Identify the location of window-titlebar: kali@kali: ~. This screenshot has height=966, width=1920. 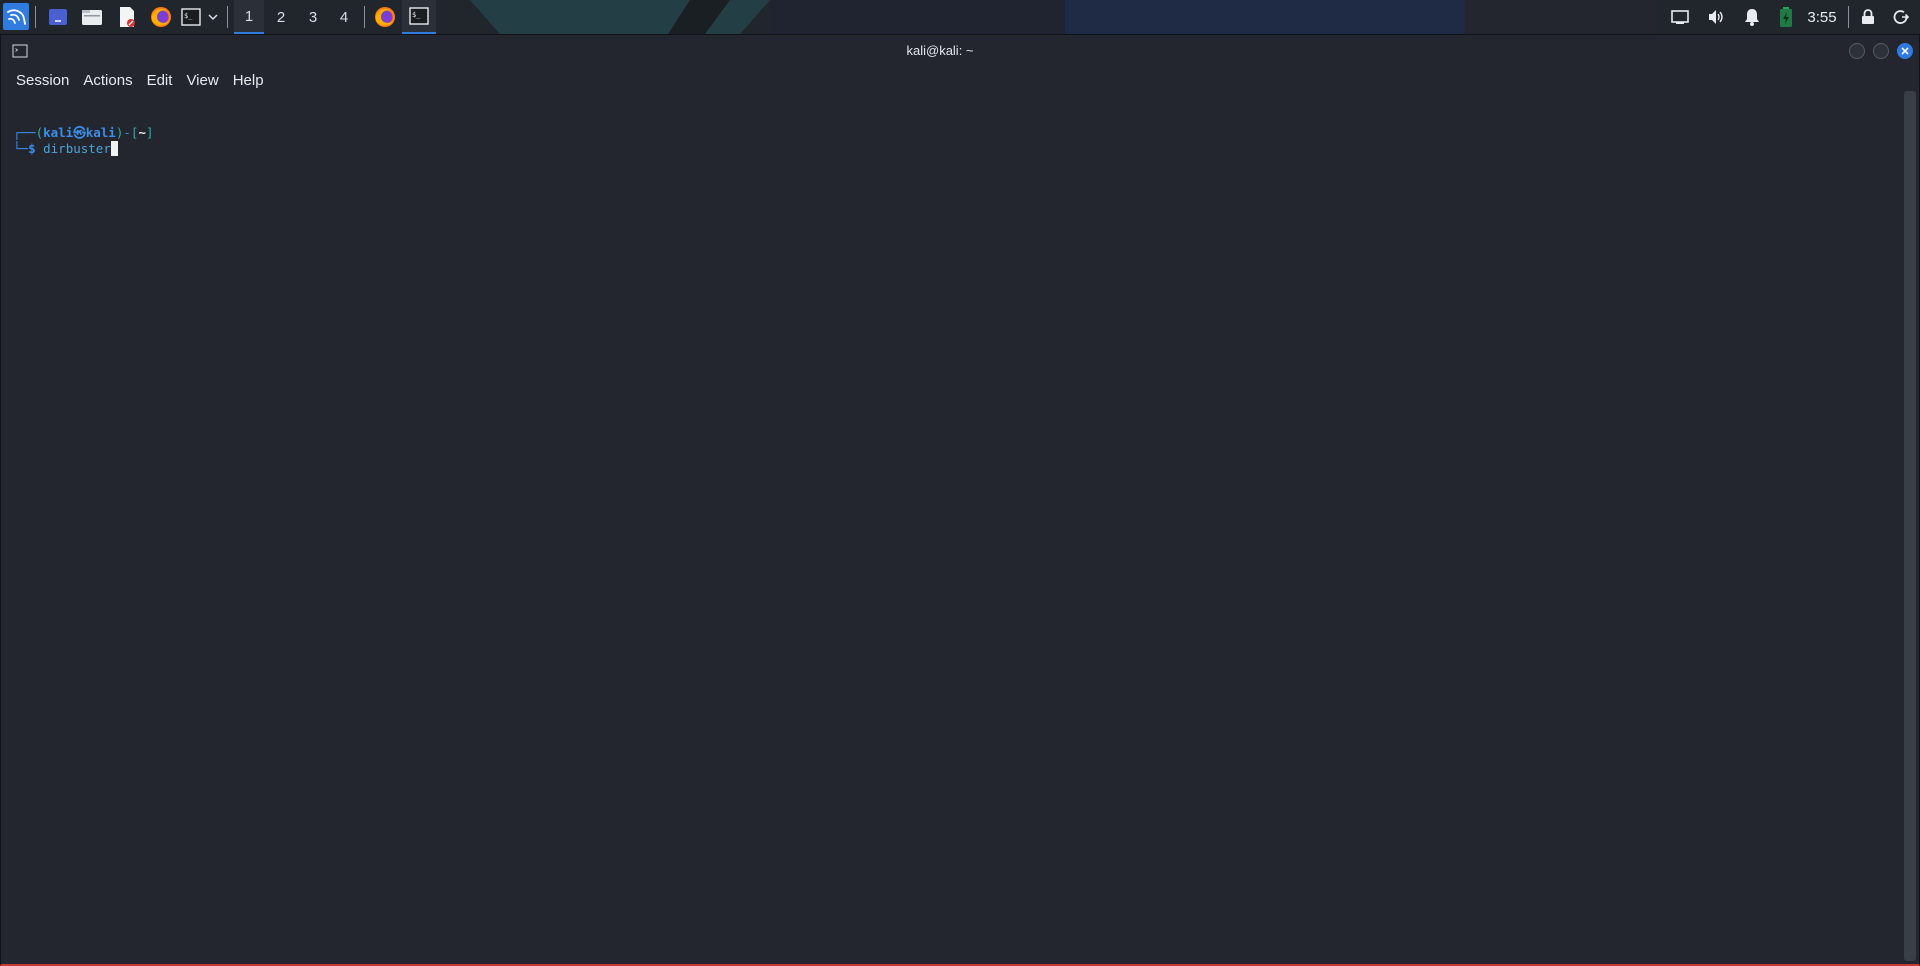
(960, 51).